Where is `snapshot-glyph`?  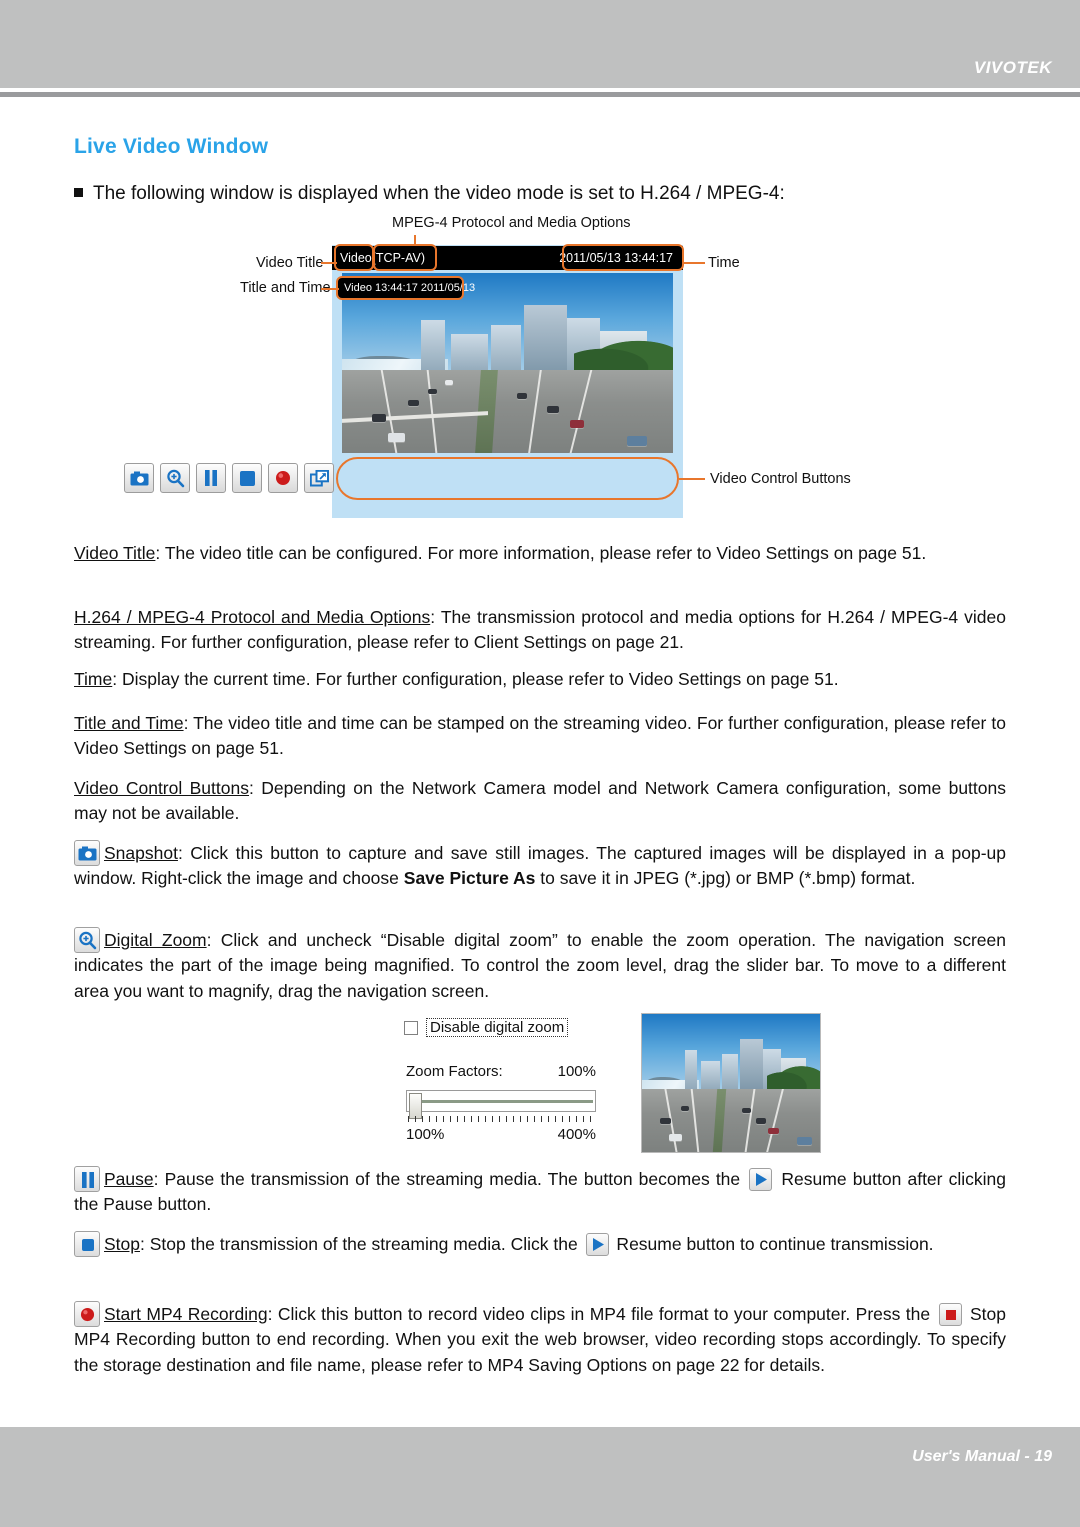 snapshot-glyph is located at coordinates (87, 853).